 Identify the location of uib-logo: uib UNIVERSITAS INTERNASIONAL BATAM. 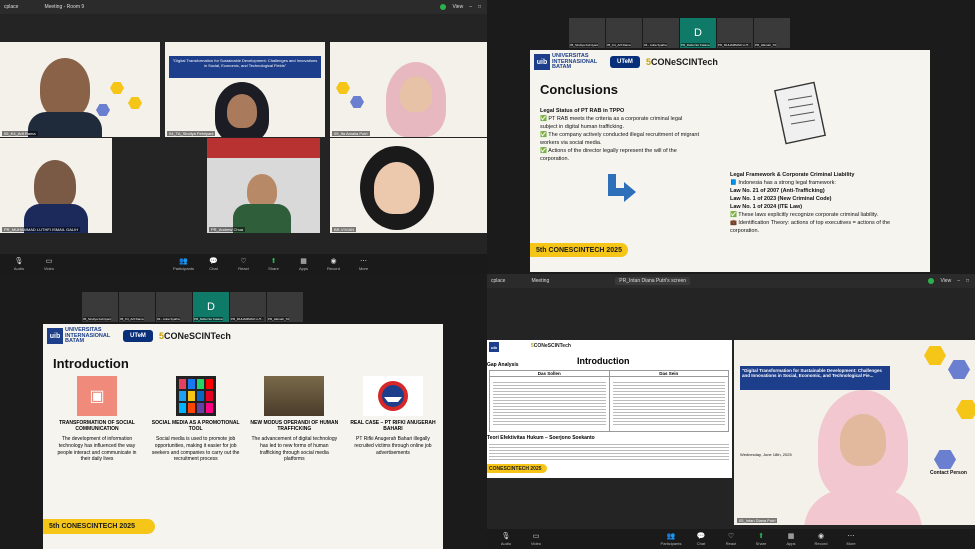
(565, 62).